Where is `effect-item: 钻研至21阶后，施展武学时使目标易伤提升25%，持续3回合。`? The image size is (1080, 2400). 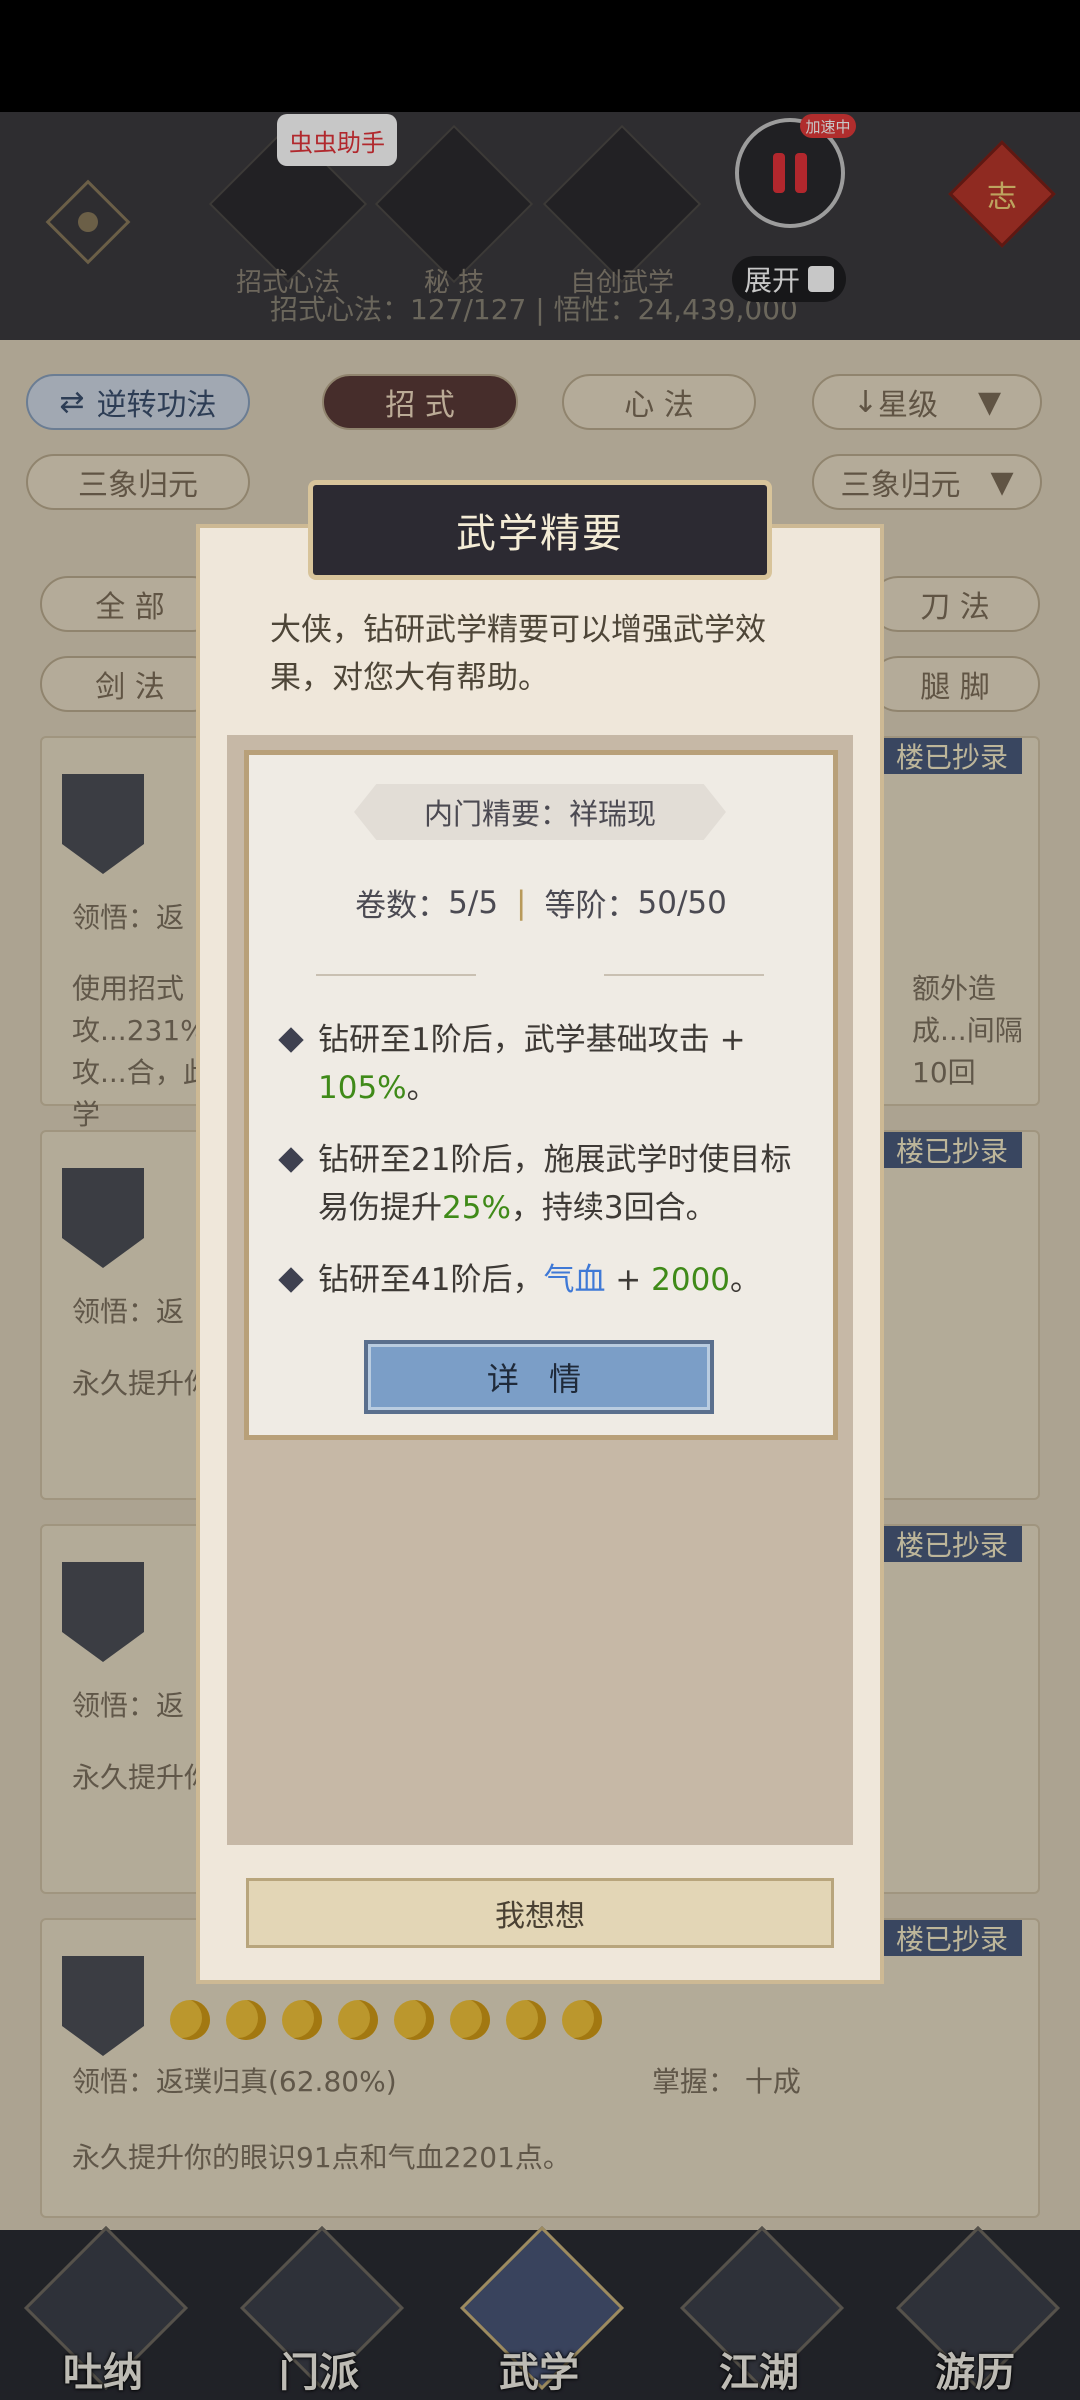 effect-item: 钻研至21阶后，施展武学时使目标易伤提升25%，持续3回合。 is located at coordinates (555, 1184).